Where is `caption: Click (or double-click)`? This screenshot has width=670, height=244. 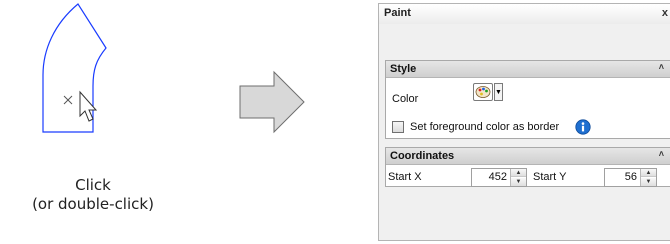 caption: Click (or double-click) is located at coordinates (93, 195).